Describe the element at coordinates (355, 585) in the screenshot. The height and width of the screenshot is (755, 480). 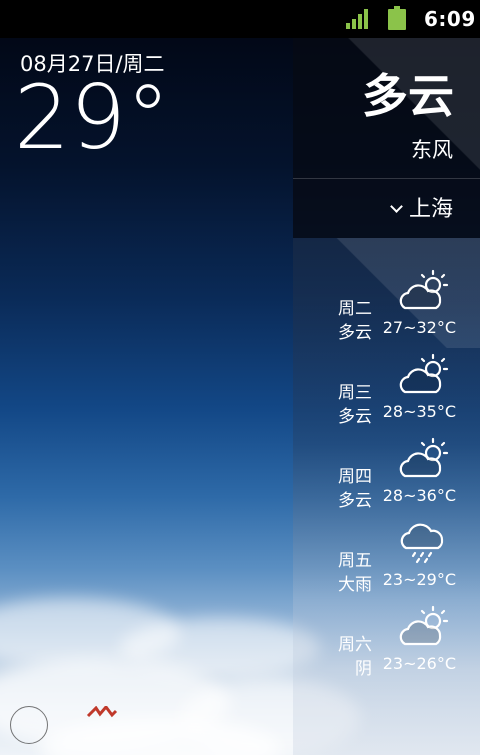
I see `forecast-condition: 大雨` at that location.